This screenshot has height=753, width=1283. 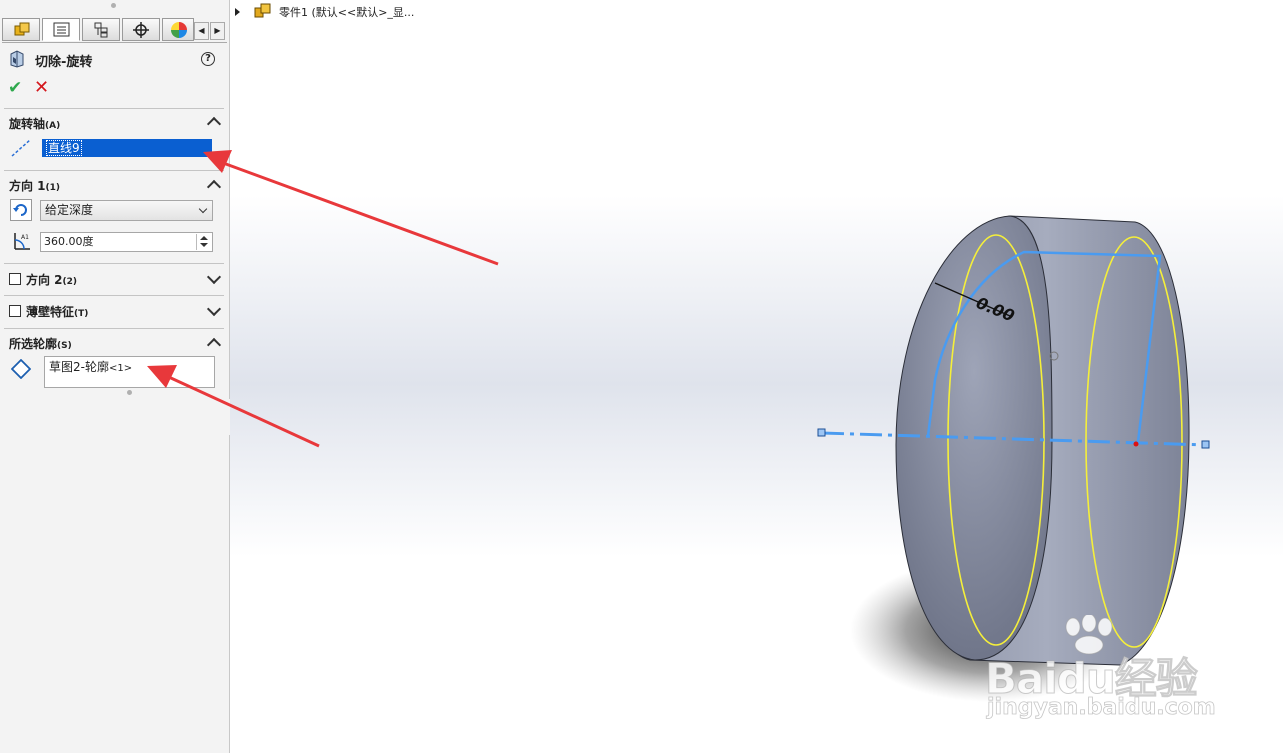 I want to click on display-manager-tab, so click(x=178, y=29).